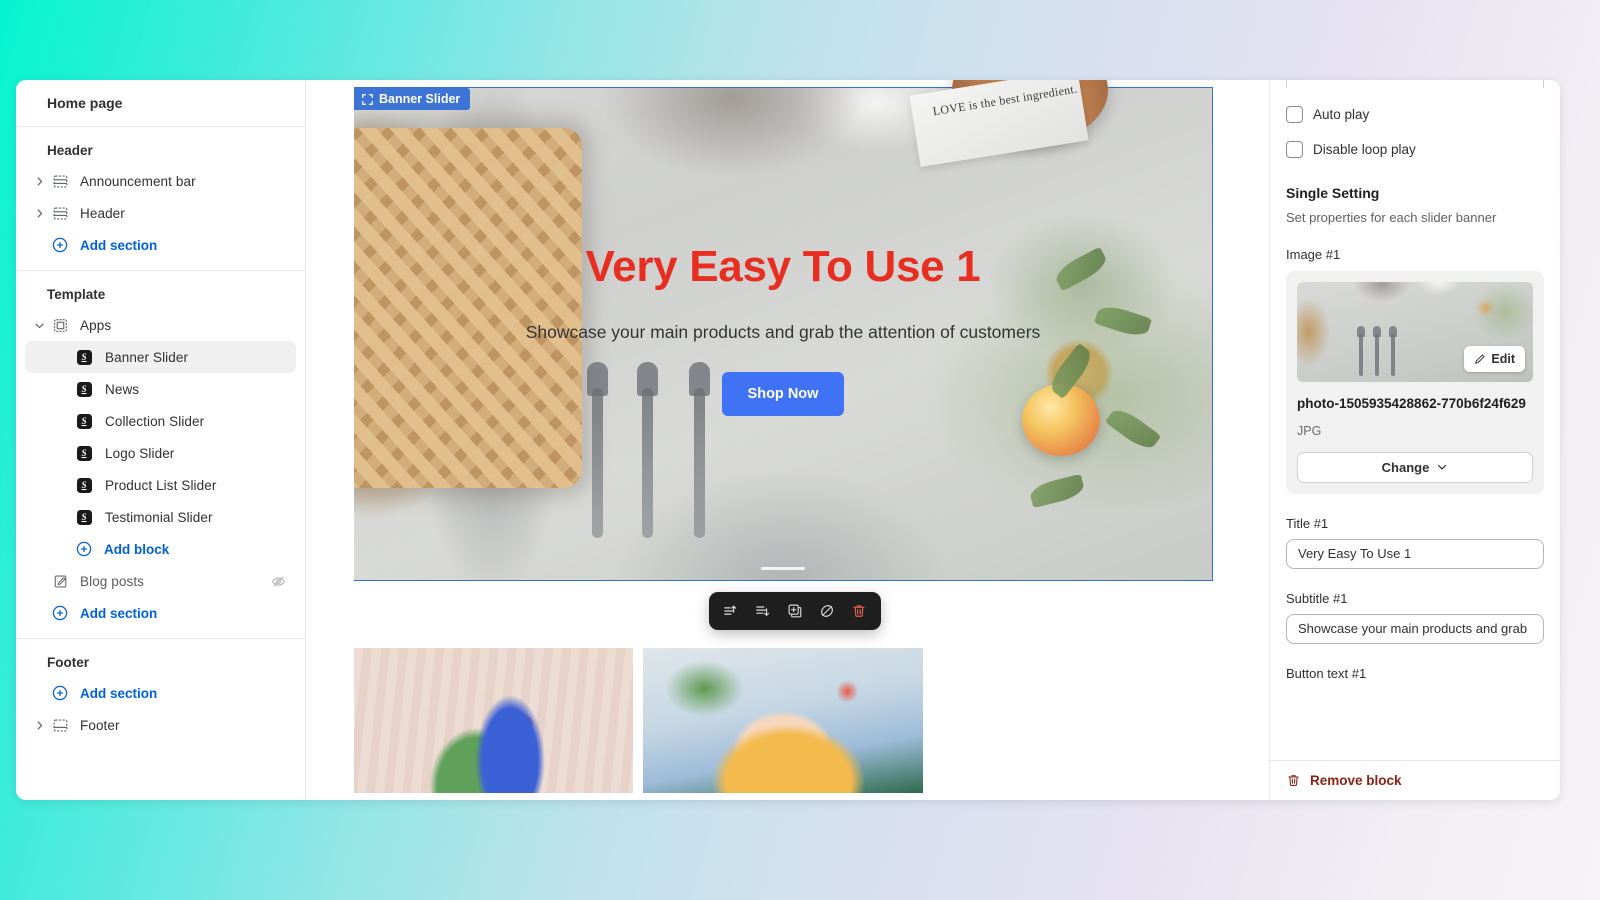 The width and height of the screenshot is (1600, 900). I want to click on duplicate-icon, so click(795, 611).